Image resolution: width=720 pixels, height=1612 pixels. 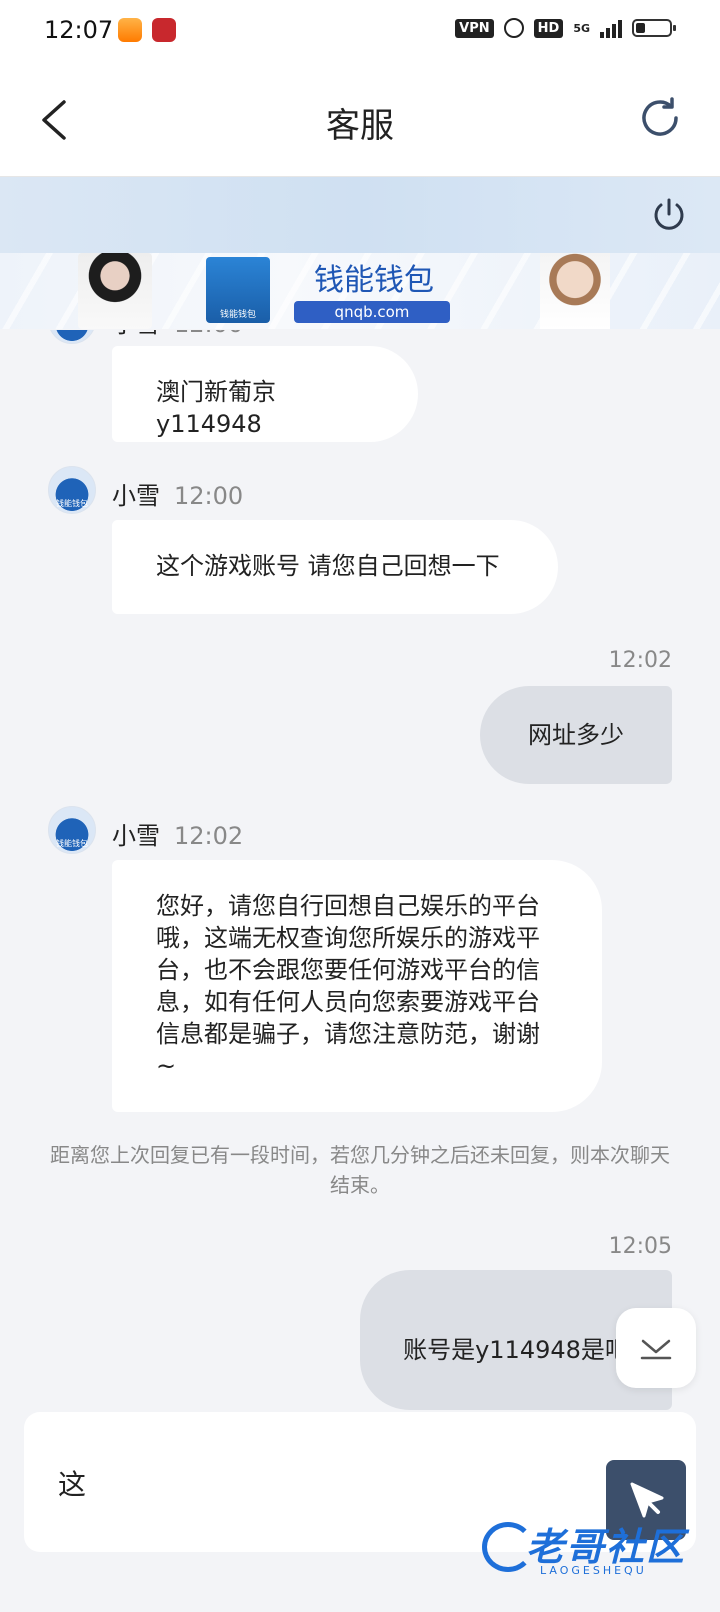 I want to click on incoming-message: 澳门新葡京 y114948, so click(x=265, y=394).